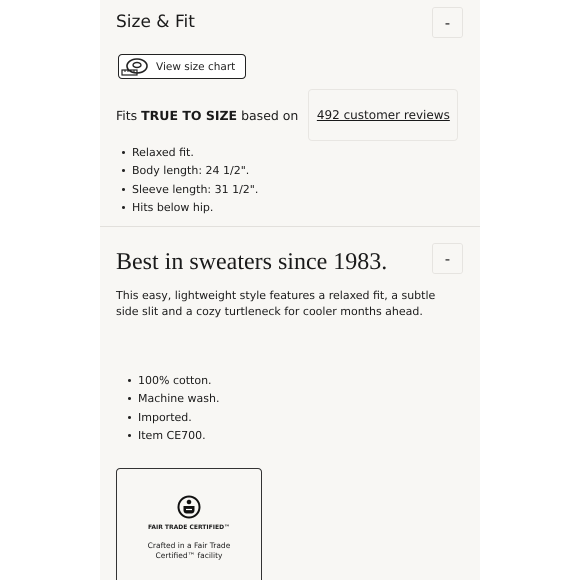  Describe the element at coordinates (172, 435) in the screenshot. I see `list-item: Item CE700.` at that location.